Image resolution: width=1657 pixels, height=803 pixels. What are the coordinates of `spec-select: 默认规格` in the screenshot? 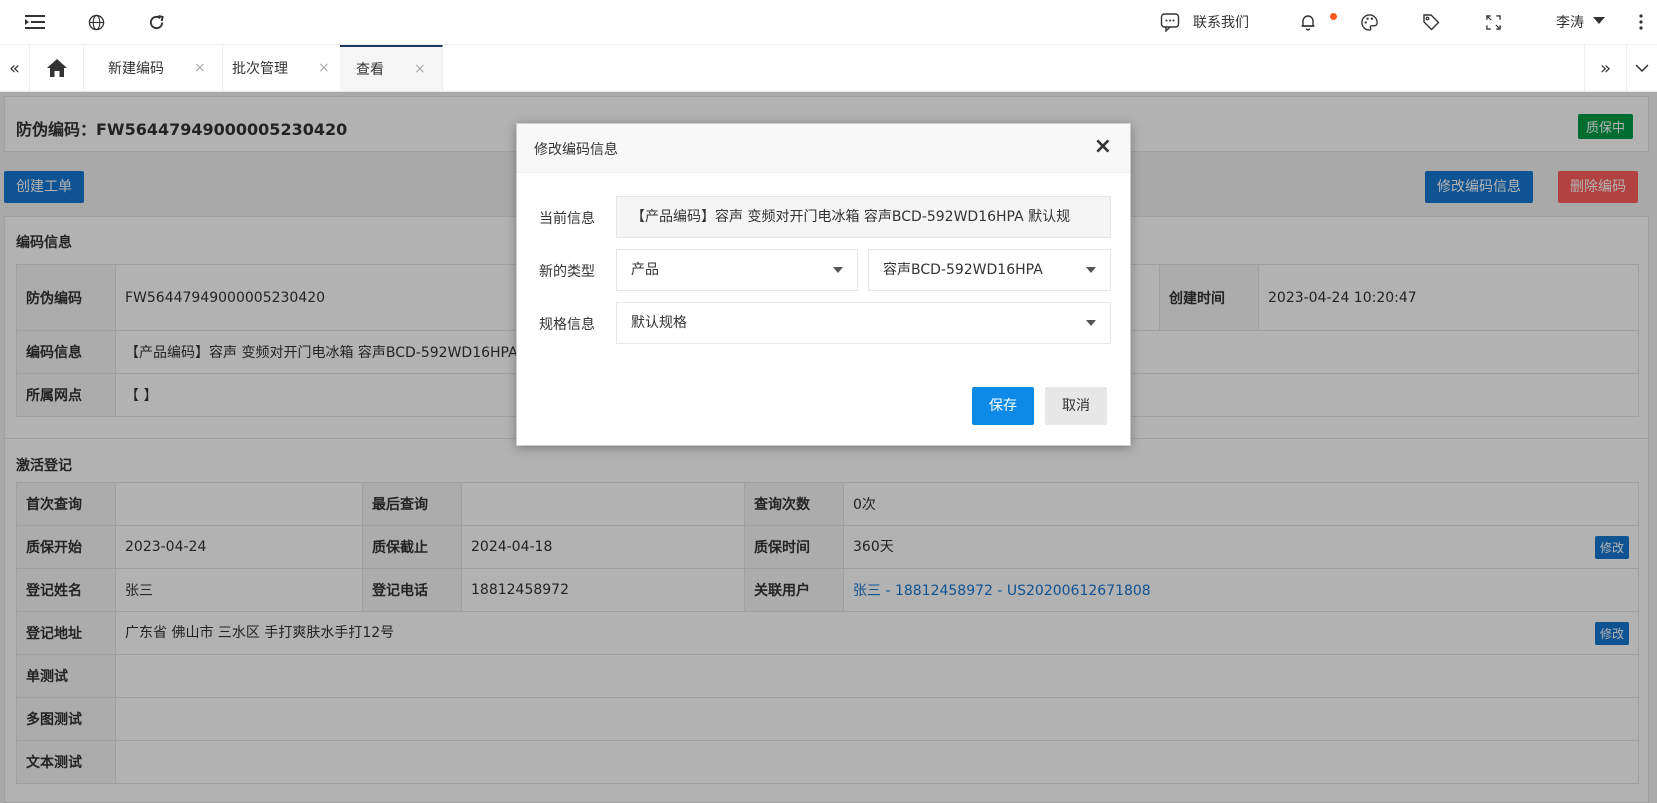 It's located at (863, 323).